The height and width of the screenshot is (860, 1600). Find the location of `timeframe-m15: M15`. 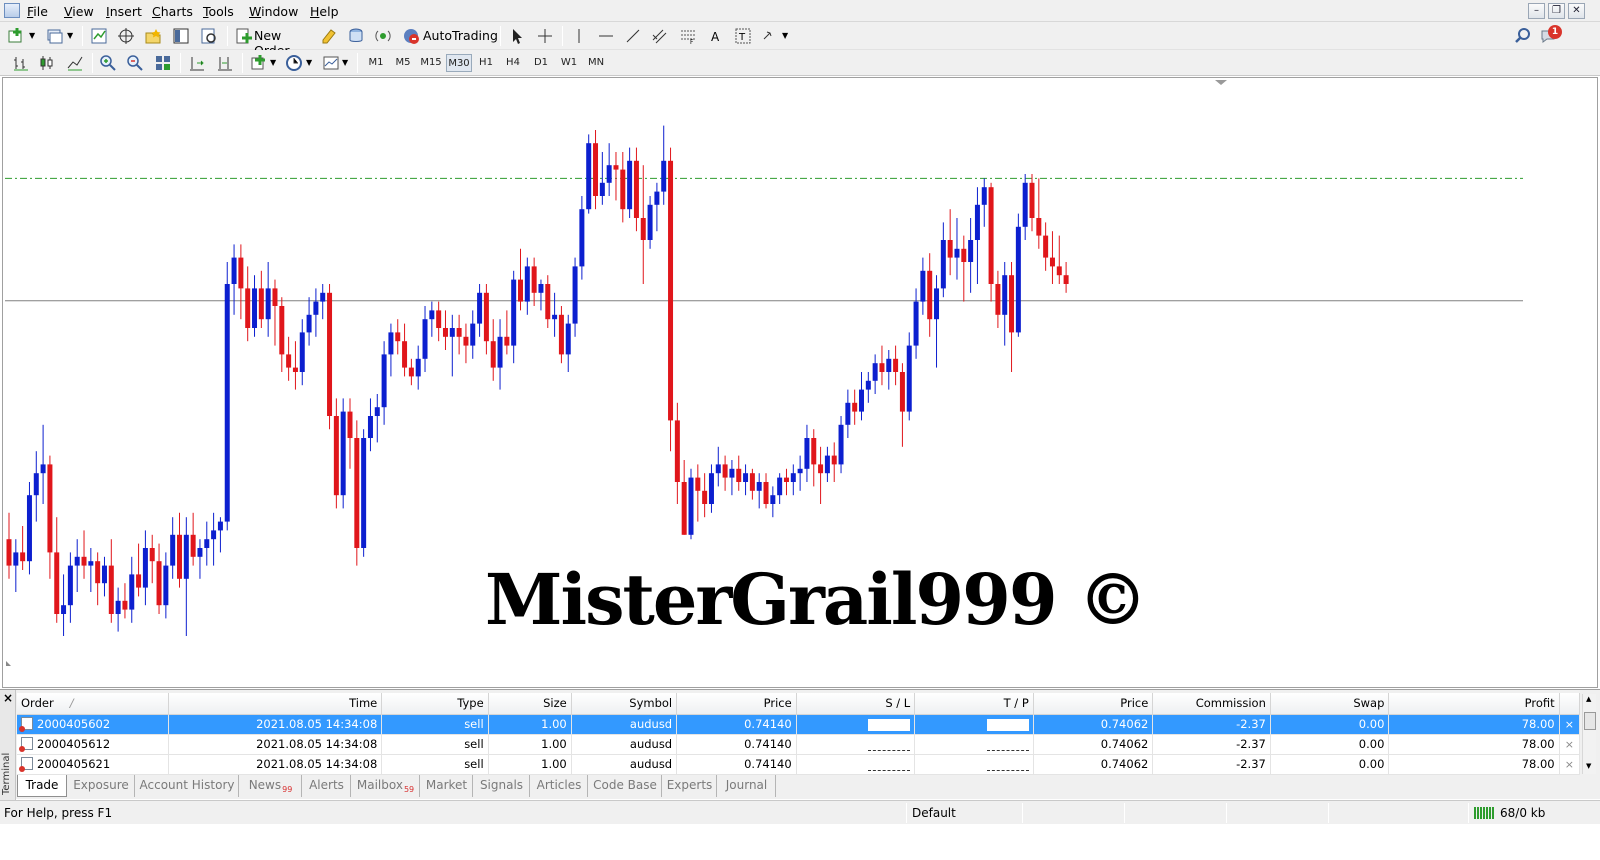

timeframe-m15: M15 is located at coordinates (431, 63).